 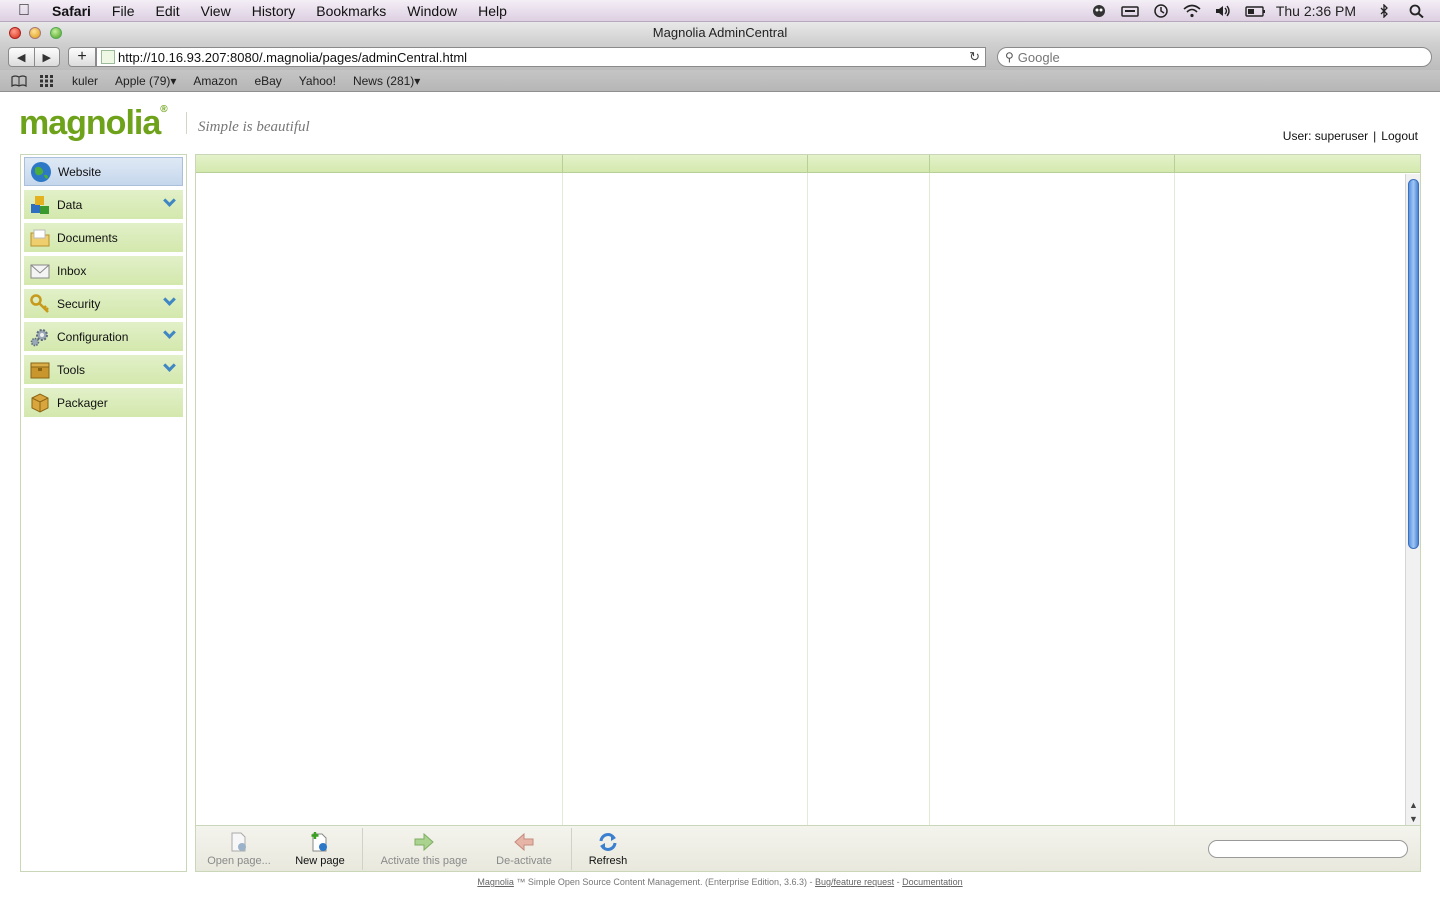 What do you see at coordinates (320, 850) in the screenshot?
I see `new-page-button: New page` at bounding box center [320, 850].